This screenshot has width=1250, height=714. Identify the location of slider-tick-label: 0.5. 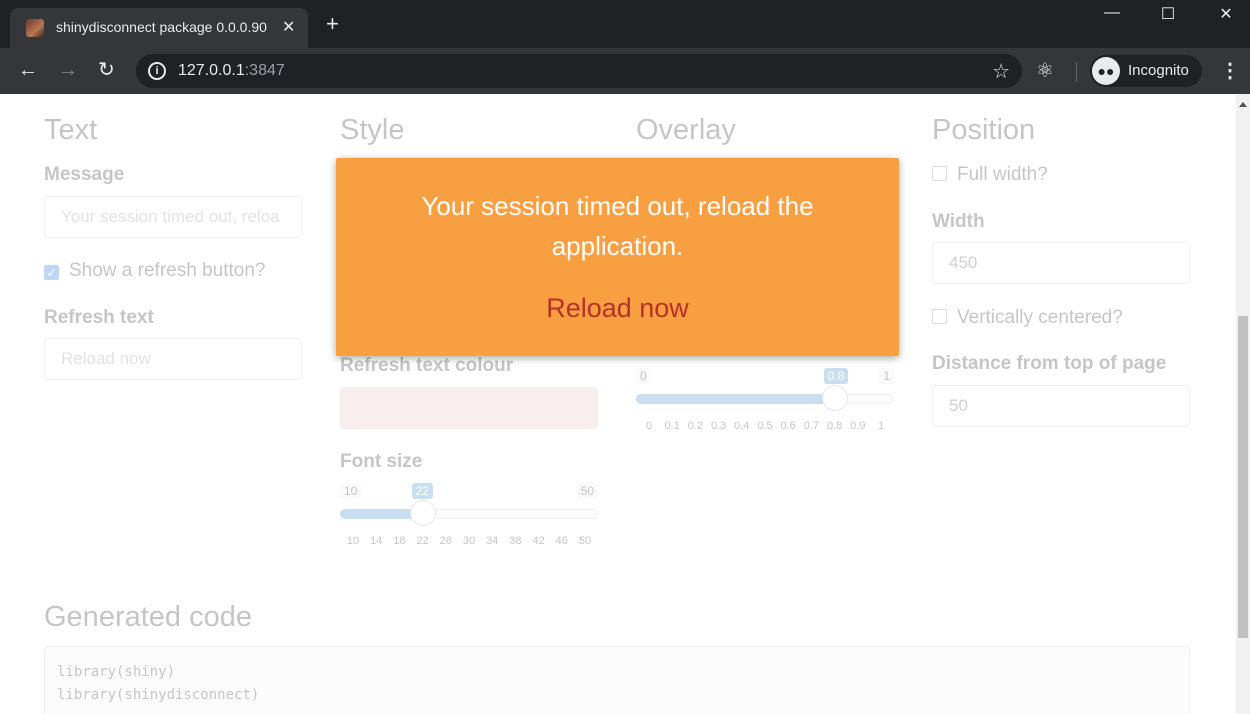
(765, 426).